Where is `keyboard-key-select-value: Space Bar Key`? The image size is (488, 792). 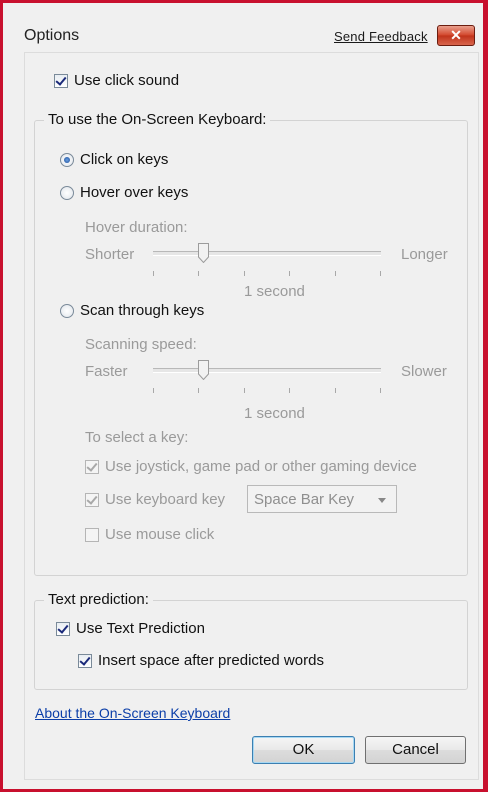 keyboard-key-select-value: Space Bar Key is located at coordinates (304, 499).